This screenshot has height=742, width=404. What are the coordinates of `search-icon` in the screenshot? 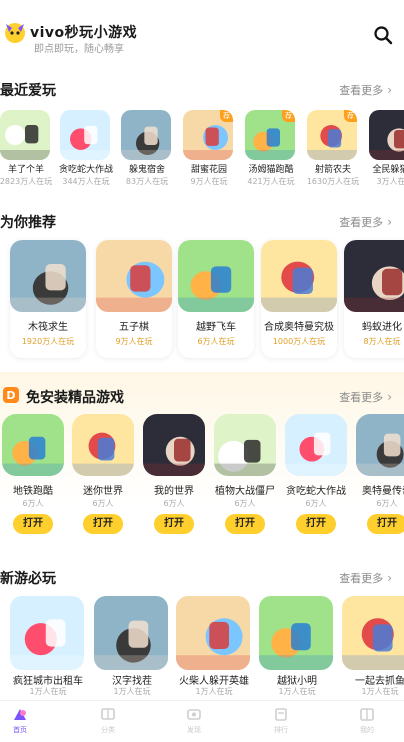 It's located at (383, 35).